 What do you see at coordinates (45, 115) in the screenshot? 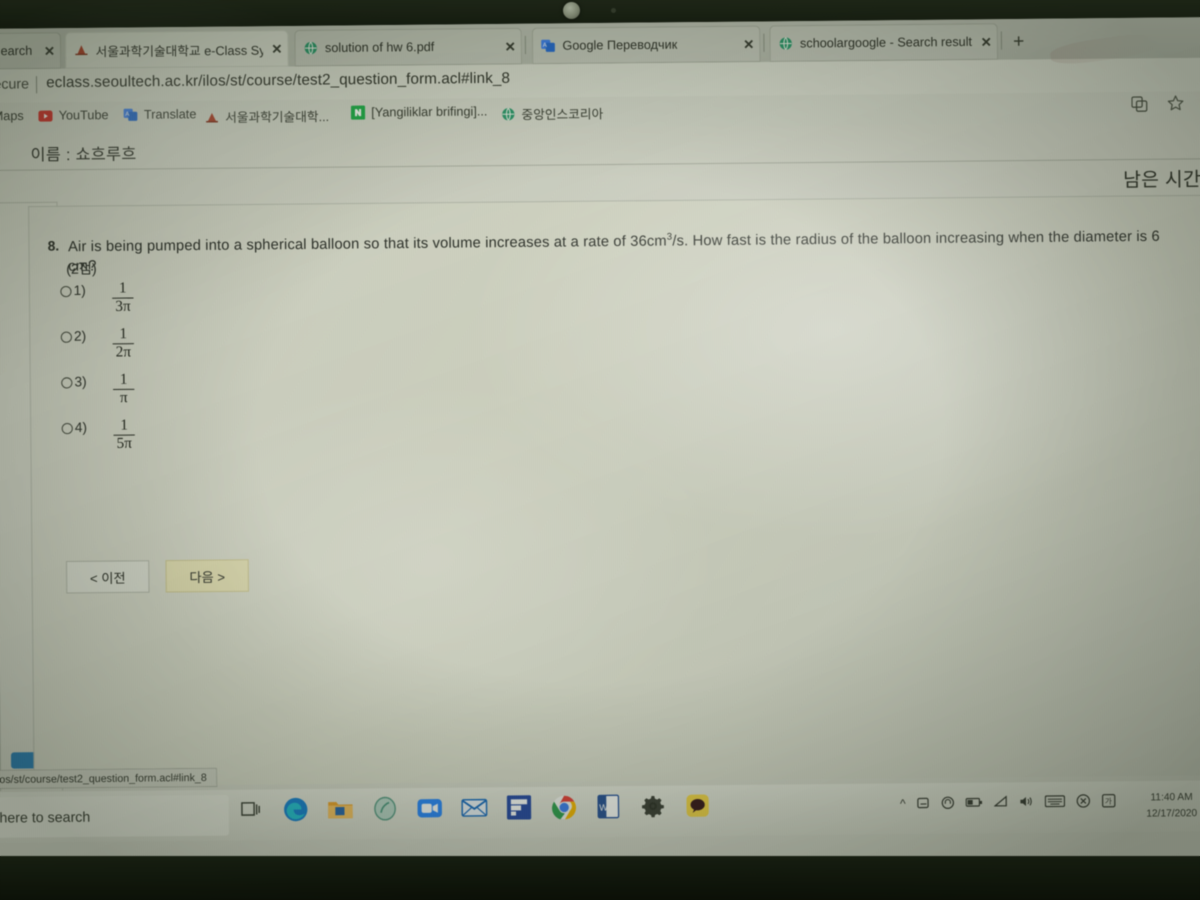
I see `youtube-icon` at bounding box center [45, 115].